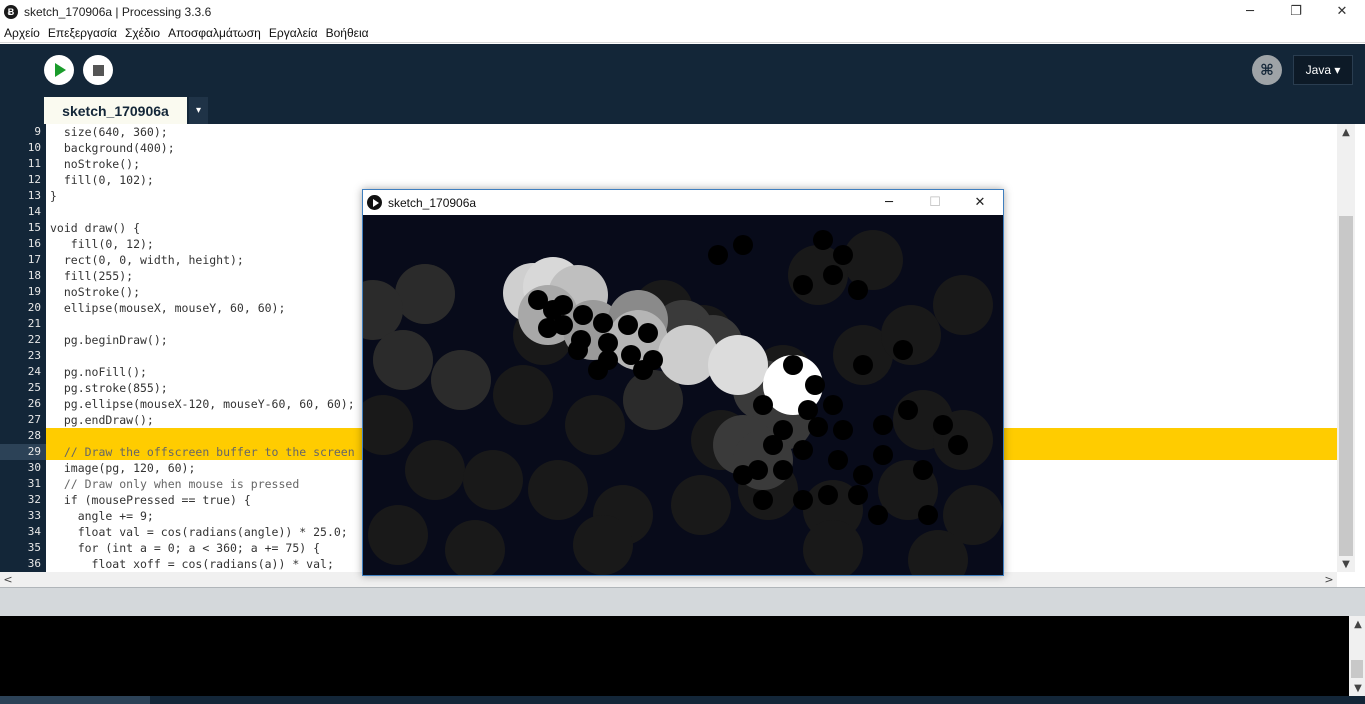  Describe the element at coordinates (23, 260) in the screenshot. I see `line-number: 17` at that location.